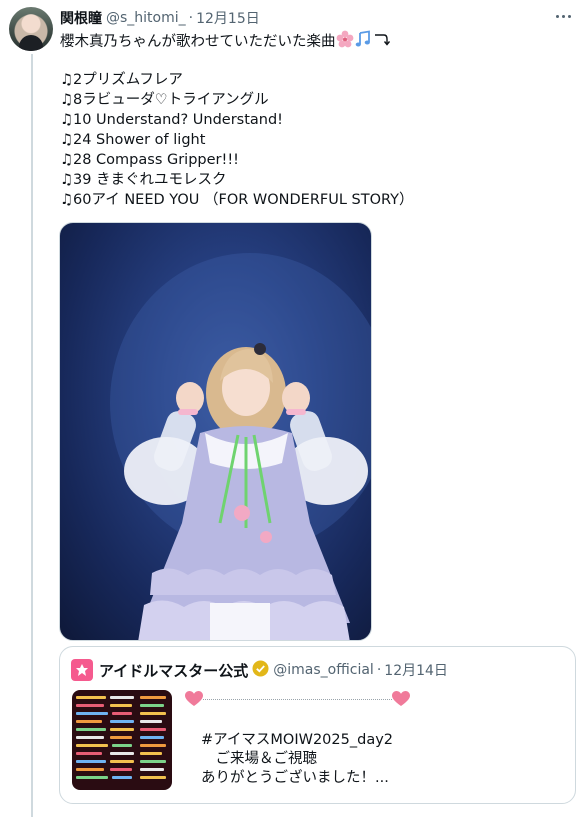 The image size is (582, 817). What do you see at coordinates (171, 120) in the screenshot?
I see `song-line: ♫10 Understand? Understand!` at bounding box center [171, 120].